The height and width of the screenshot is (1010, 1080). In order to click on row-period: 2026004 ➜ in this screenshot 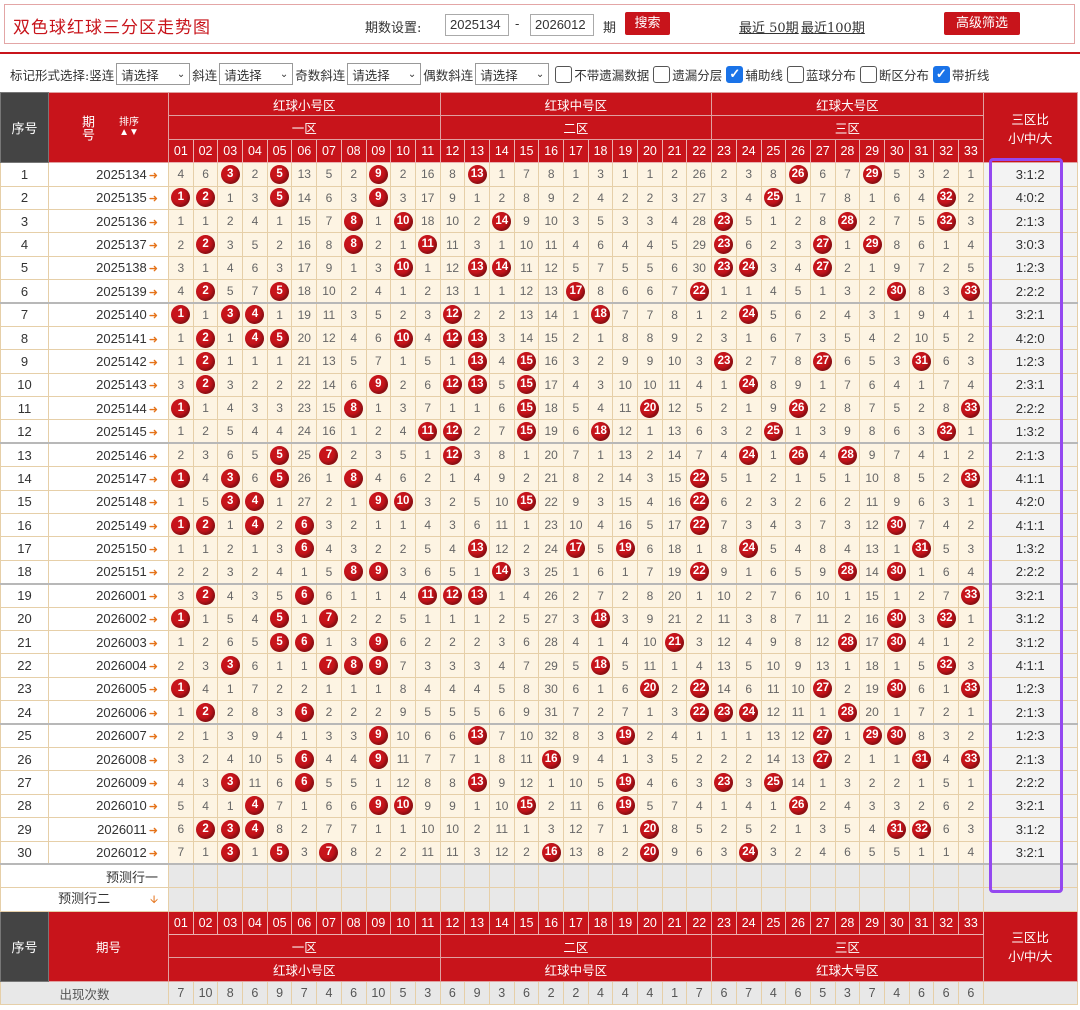, I will do `click(108, 665)`.